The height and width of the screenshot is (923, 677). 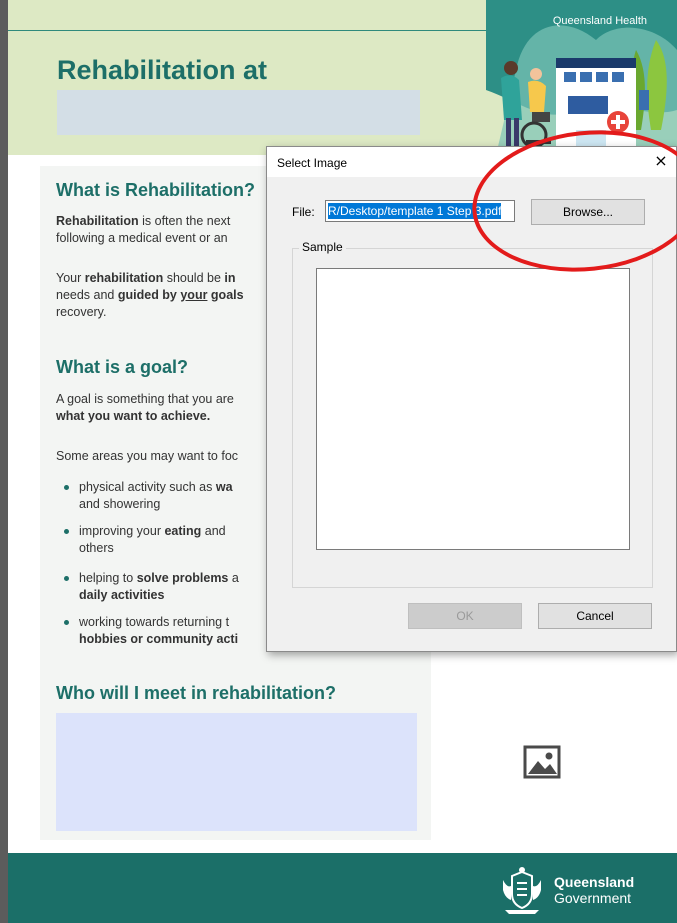 What do you see at coordinates (87, 295) in the screenshot?
I see `text-span: needs and` at bounding box center [87, 295].